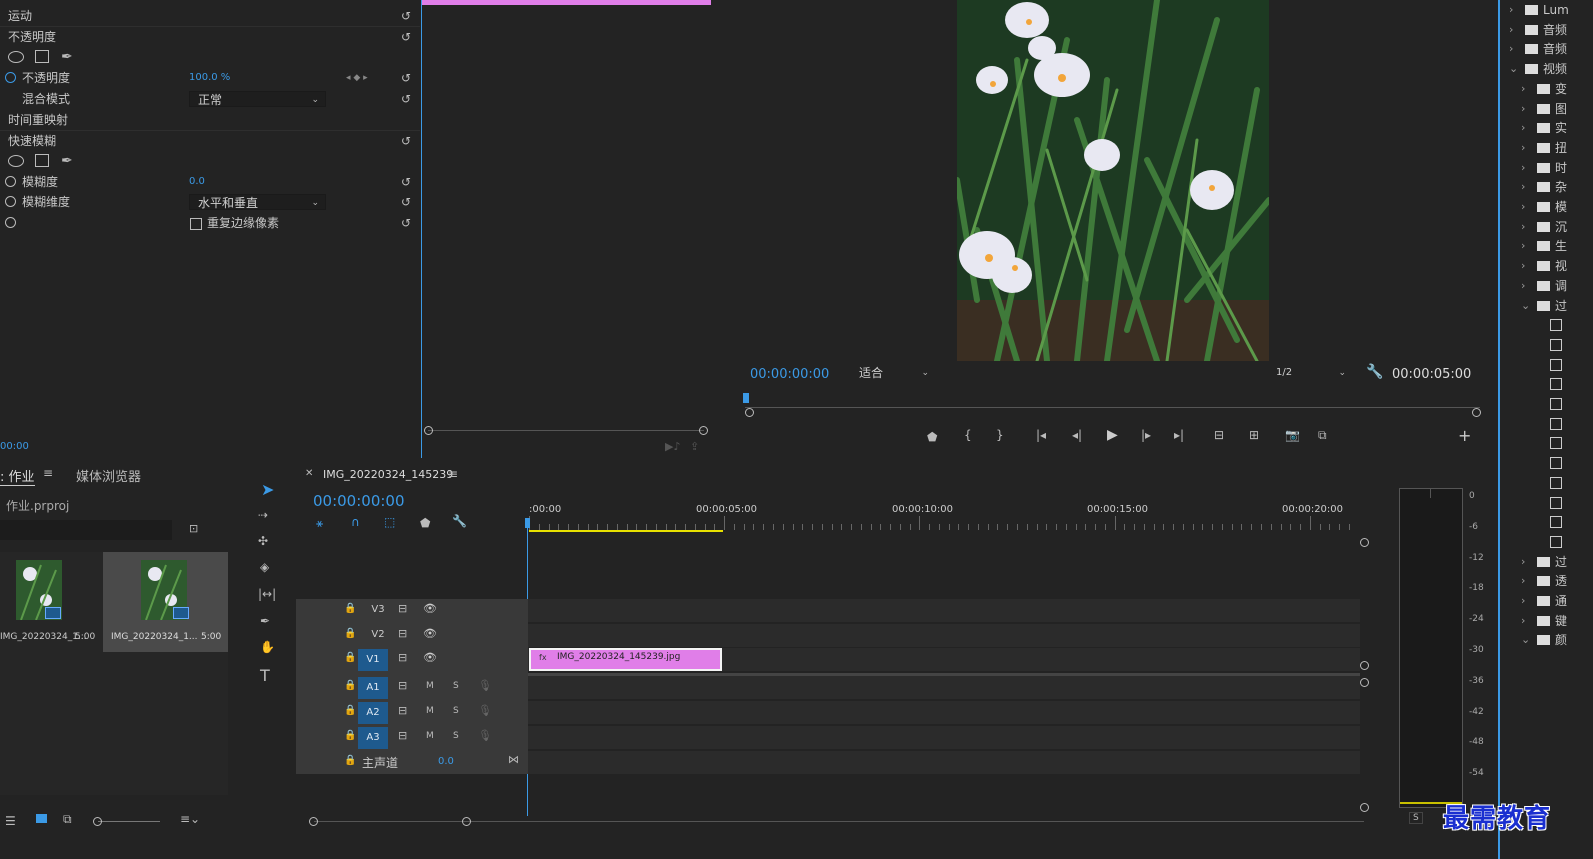  Describe the element at coordinates (694, 446) in the screenshot. I see `export-icon: ⇪` at that location.